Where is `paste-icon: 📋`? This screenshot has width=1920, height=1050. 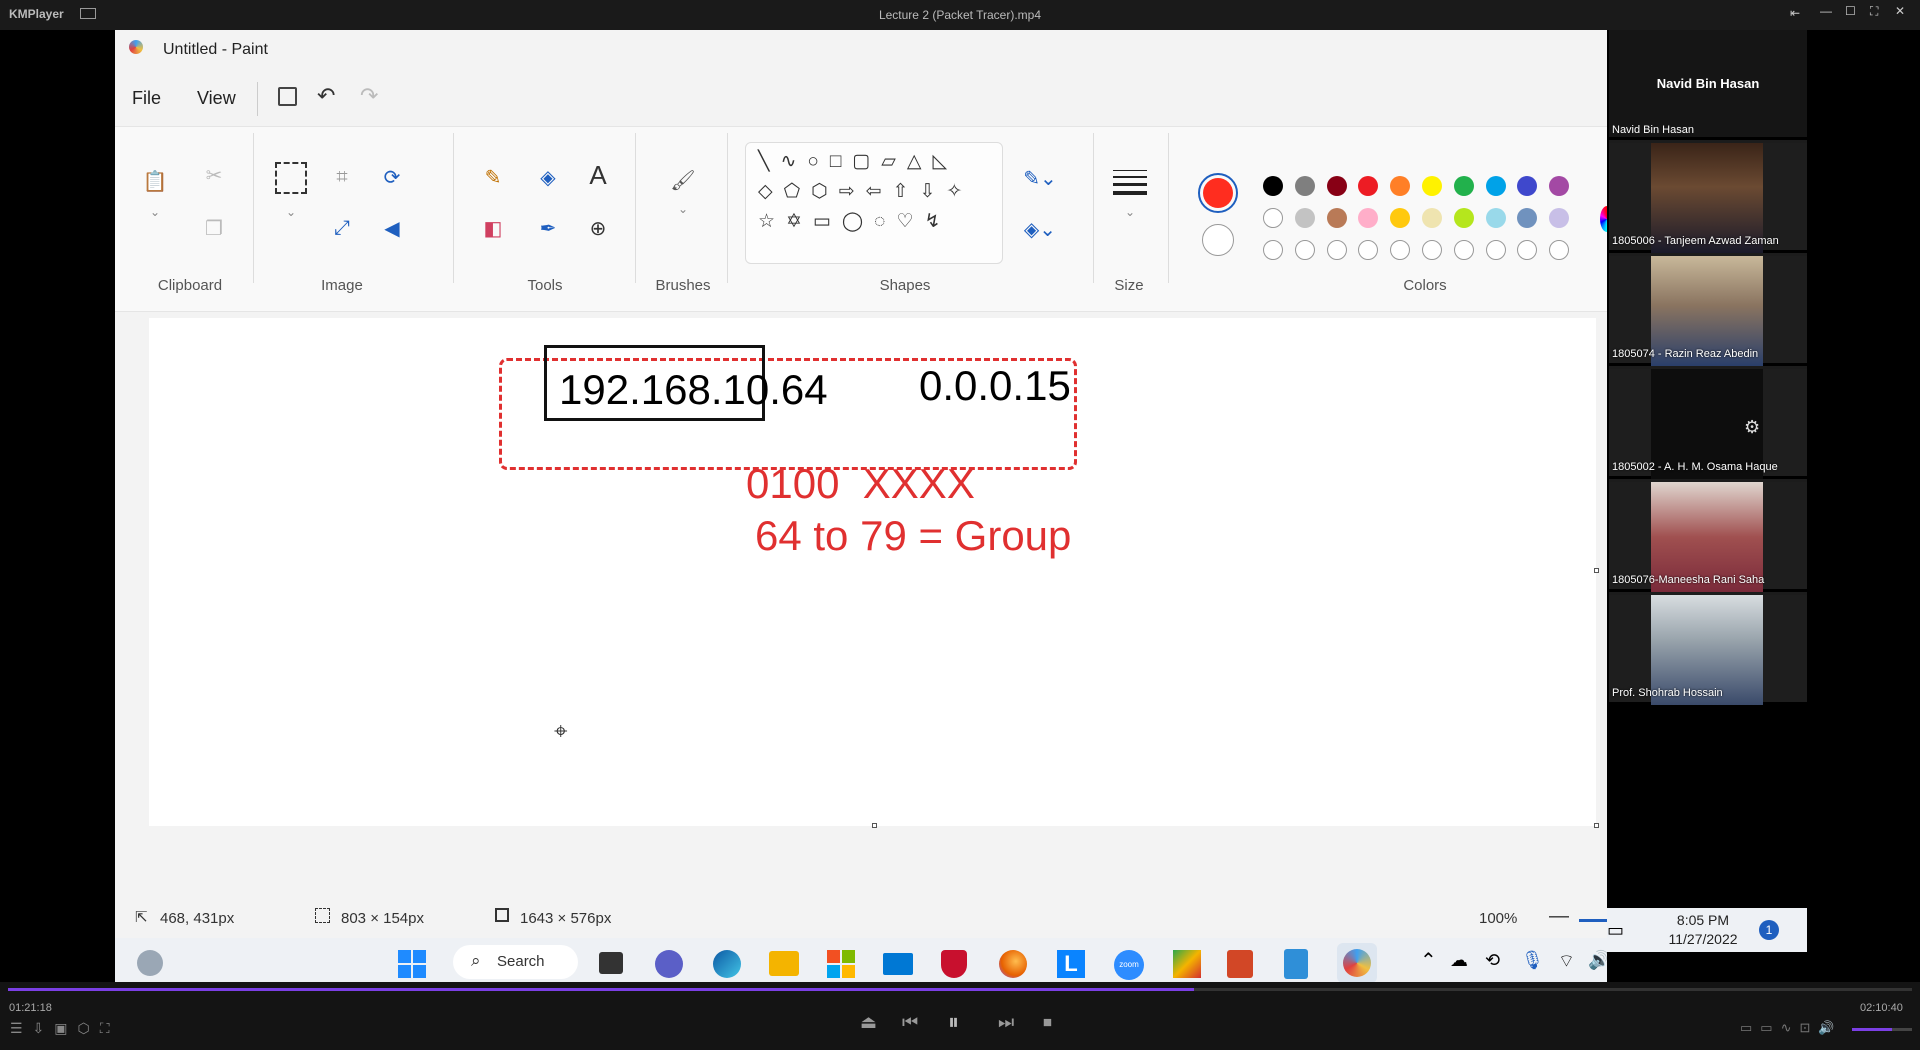
paste-icon: 📋 is located at coordinates (155, 181).